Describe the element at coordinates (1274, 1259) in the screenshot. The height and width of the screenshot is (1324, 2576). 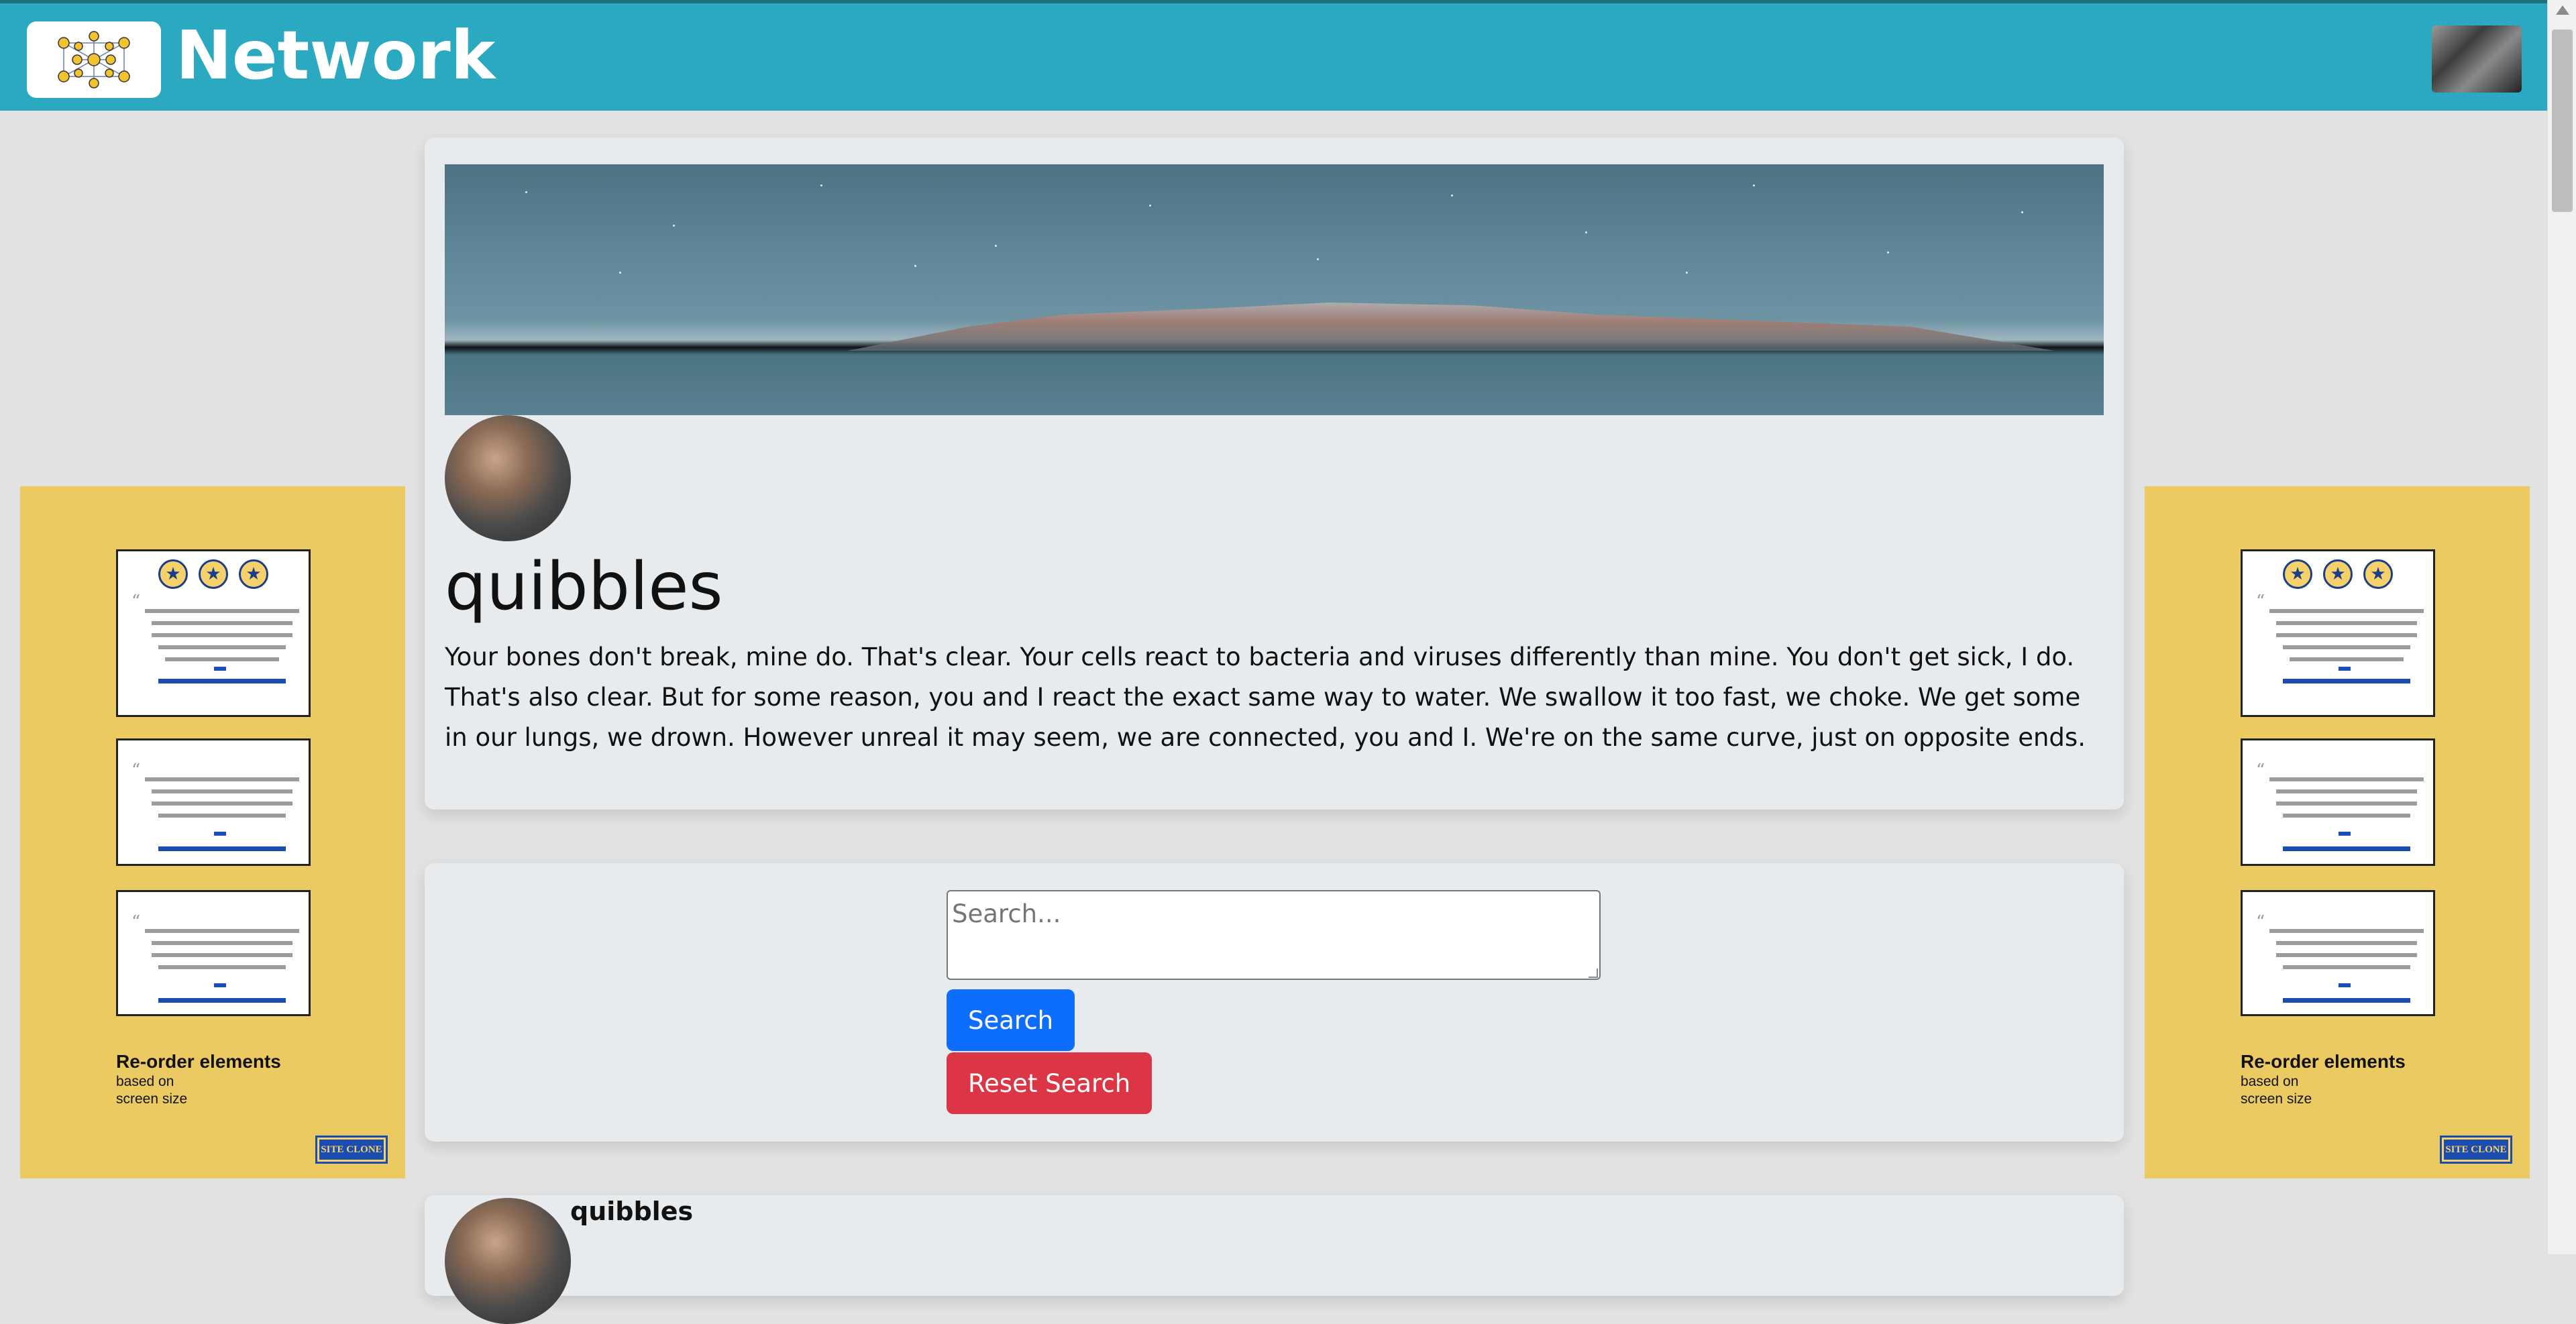
I see `post-card: quibbles` at that location.